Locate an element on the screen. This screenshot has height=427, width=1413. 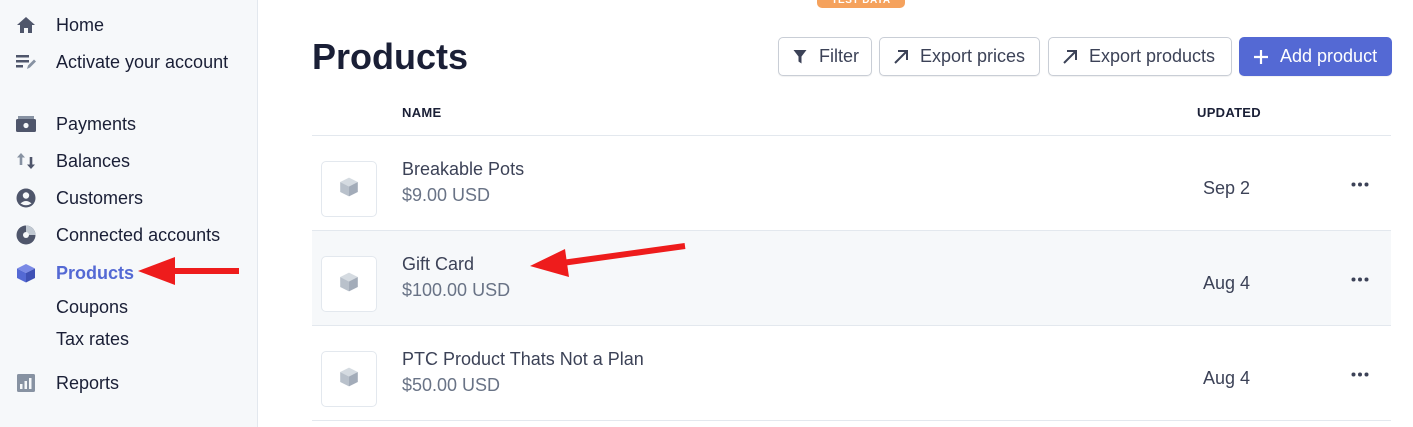
sidebar-item-connected-accounts: Connected accounts is located at coordinates (129, 235).